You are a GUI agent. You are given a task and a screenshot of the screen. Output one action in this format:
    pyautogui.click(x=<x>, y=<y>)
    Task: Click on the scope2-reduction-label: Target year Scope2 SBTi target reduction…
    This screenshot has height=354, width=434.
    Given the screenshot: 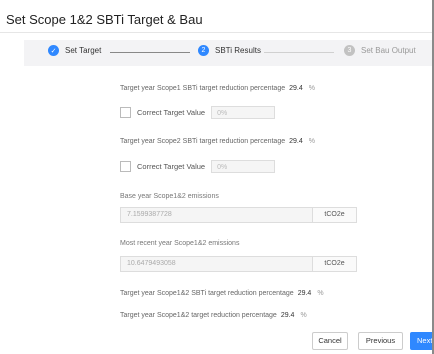 What is the action you would take?
    pyautogui.click(x=203, y=141)
    